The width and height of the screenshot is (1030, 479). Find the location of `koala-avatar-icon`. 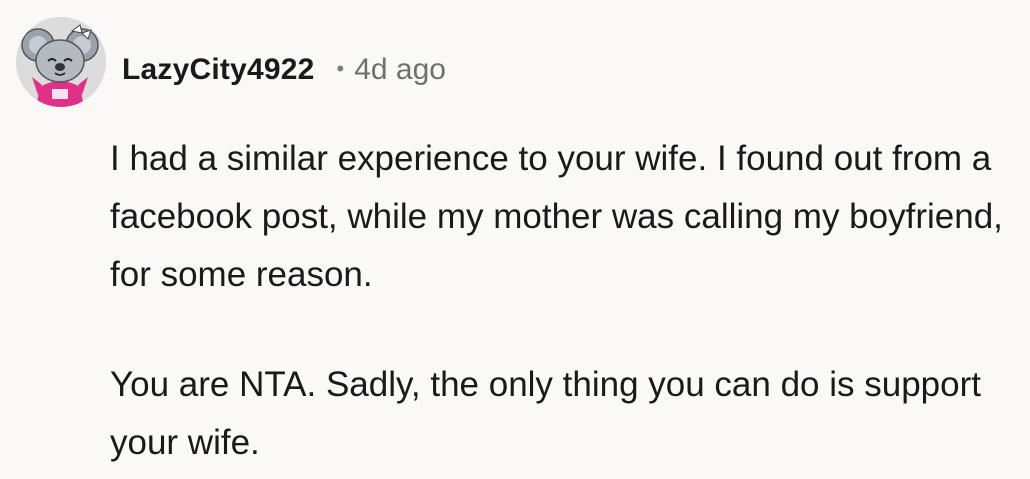

koala-avatar-icon is located at coordinates (61, 62).